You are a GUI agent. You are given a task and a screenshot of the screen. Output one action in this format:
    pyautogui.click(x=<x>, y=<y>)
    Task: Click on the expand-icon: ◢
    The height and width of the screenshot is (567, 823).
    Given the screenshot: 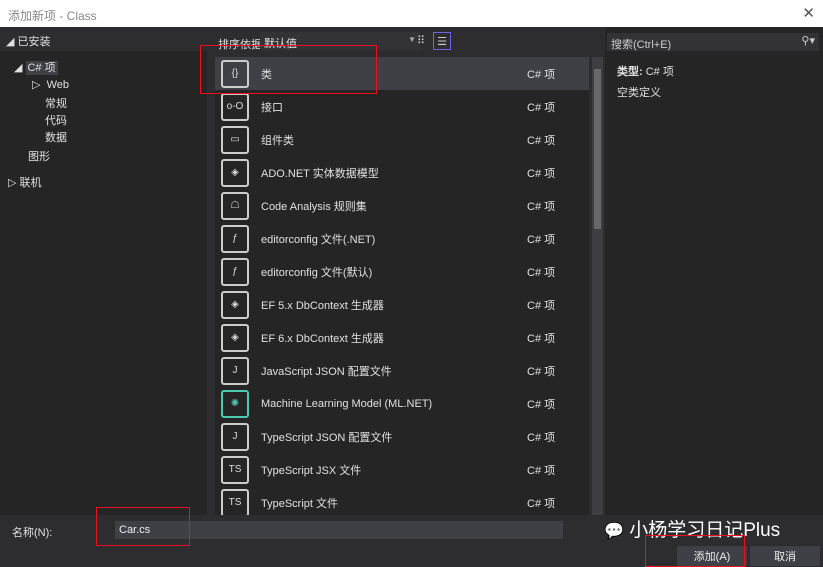 What is the action you would take?
    pyautogui.click(x=18, y=68)
    